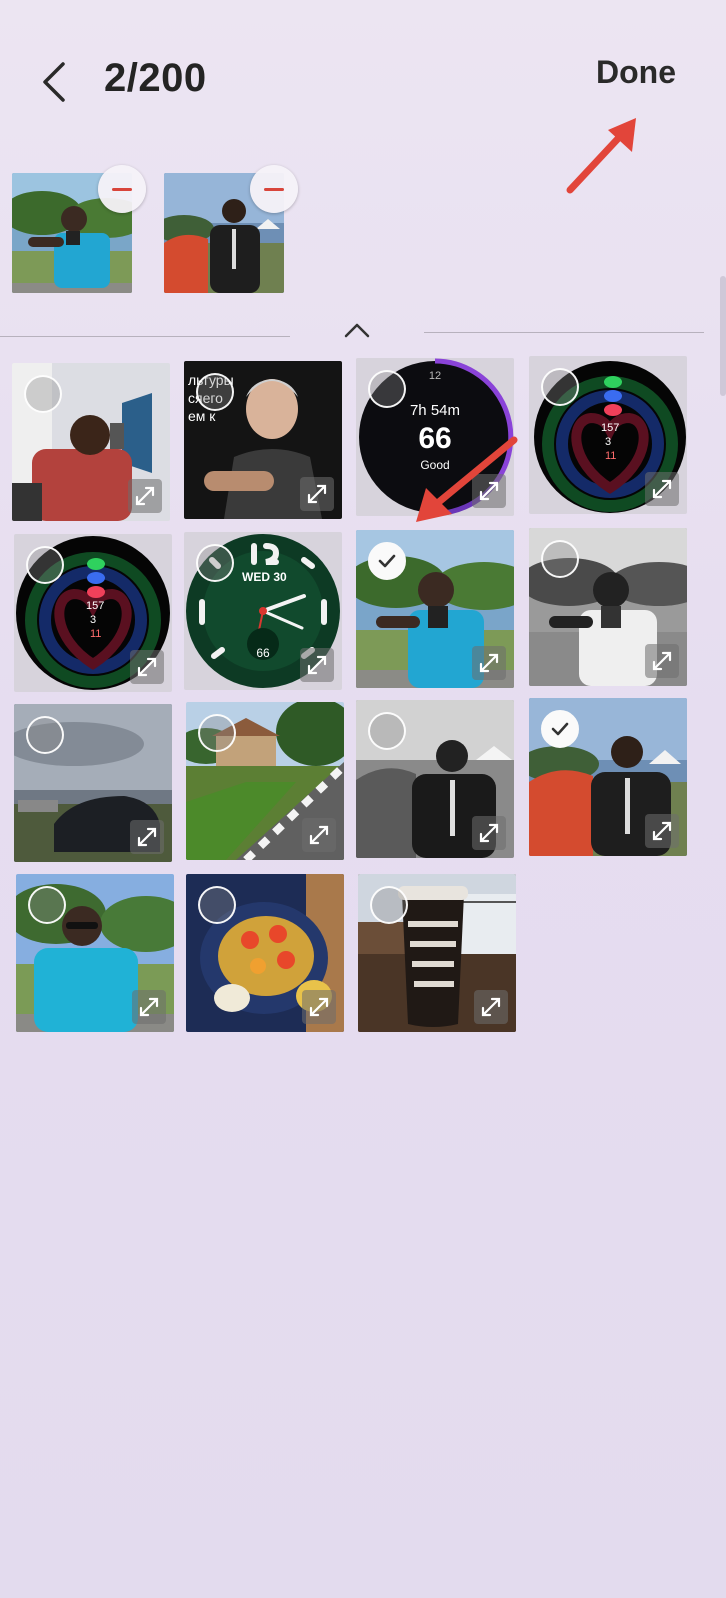  I want to click on sleep-score: 66, so click(435, 438).